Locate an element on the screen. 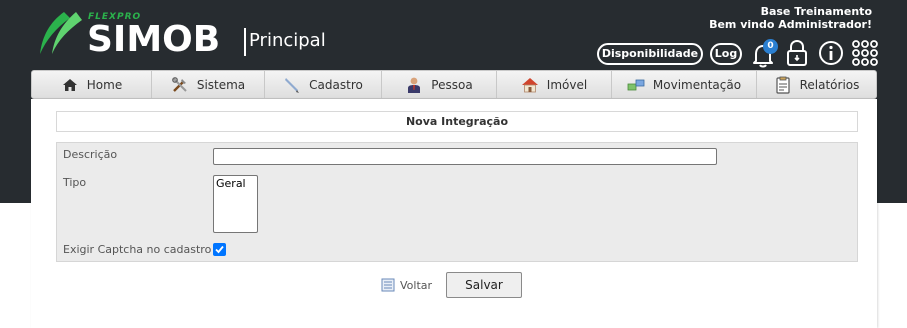 This screenshot has width=907, height=328. menu-item-imovel: Imóvel is located at coordinates (554, 84).